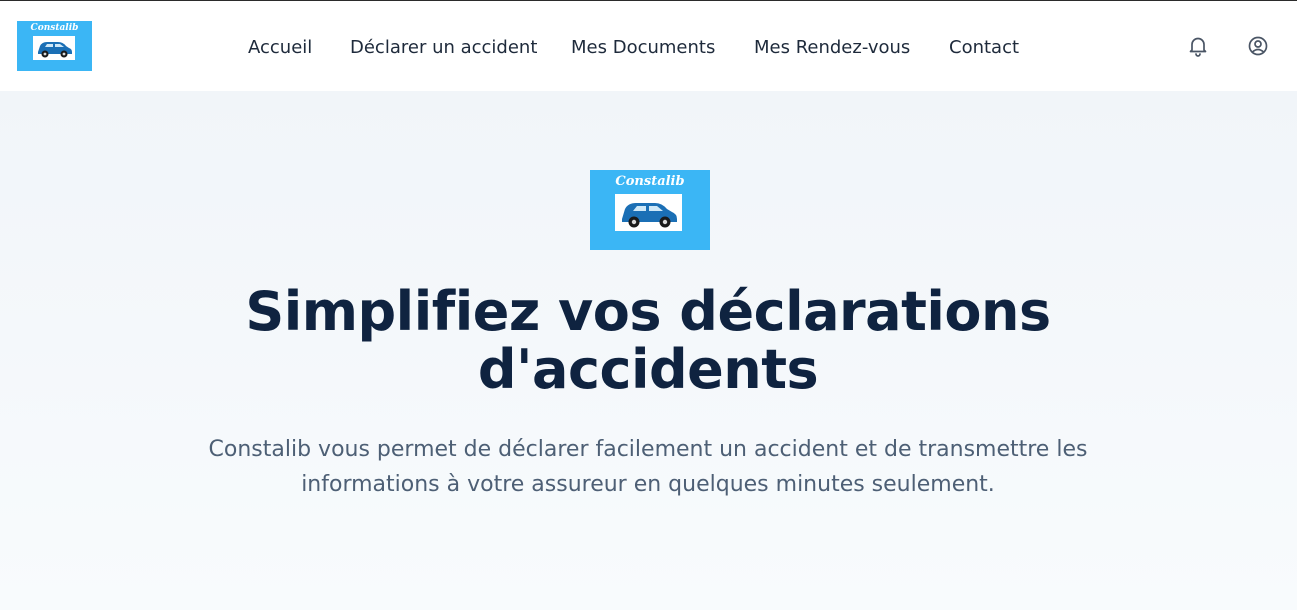 The height and width of the screenshot is (610, 1297). I want to click on user-circle-icon, so click(1258, 46).